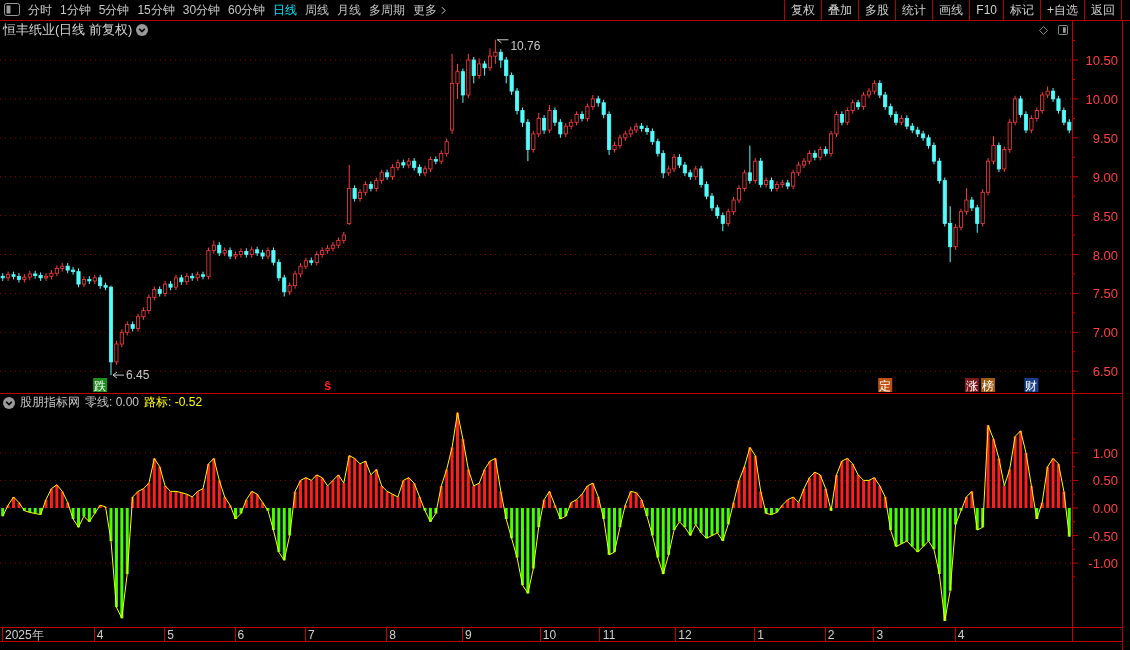 The image size is (1130, 650). Describe the element at coordinates (24, 635) in the screenshot. I see `date-label: 2025年` at that location.